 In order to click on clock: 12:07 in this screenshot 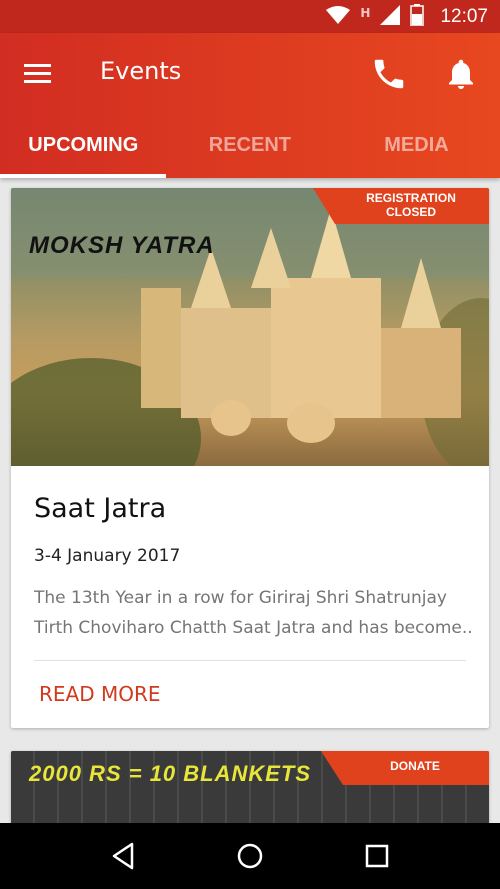, I will do `click(464, 16)`.